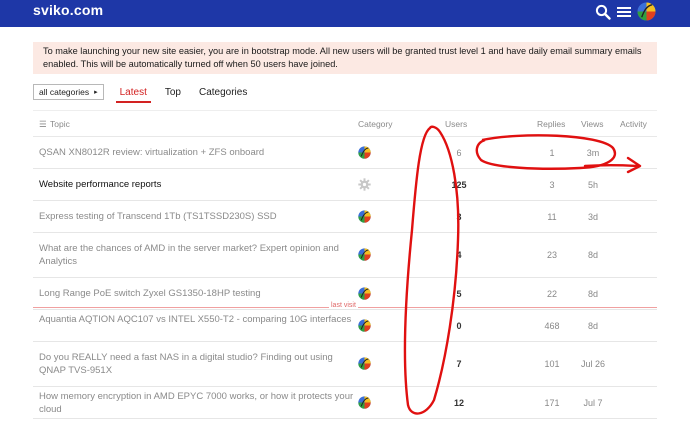  I want to click on caret-right-icon: ▸, so click(96, 92).